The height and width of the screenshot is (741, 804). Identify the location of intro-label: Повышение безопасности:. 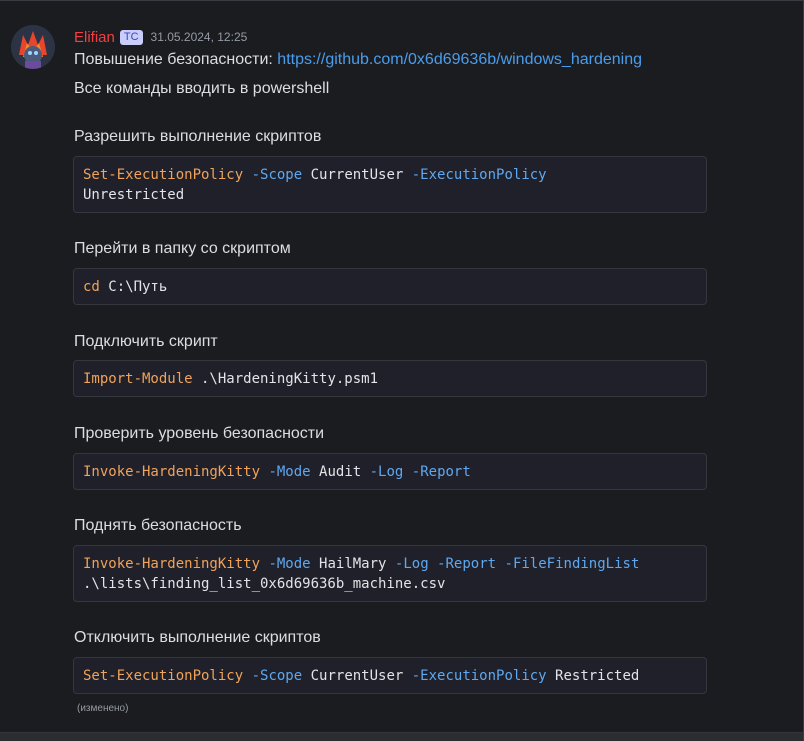
(176, 59).